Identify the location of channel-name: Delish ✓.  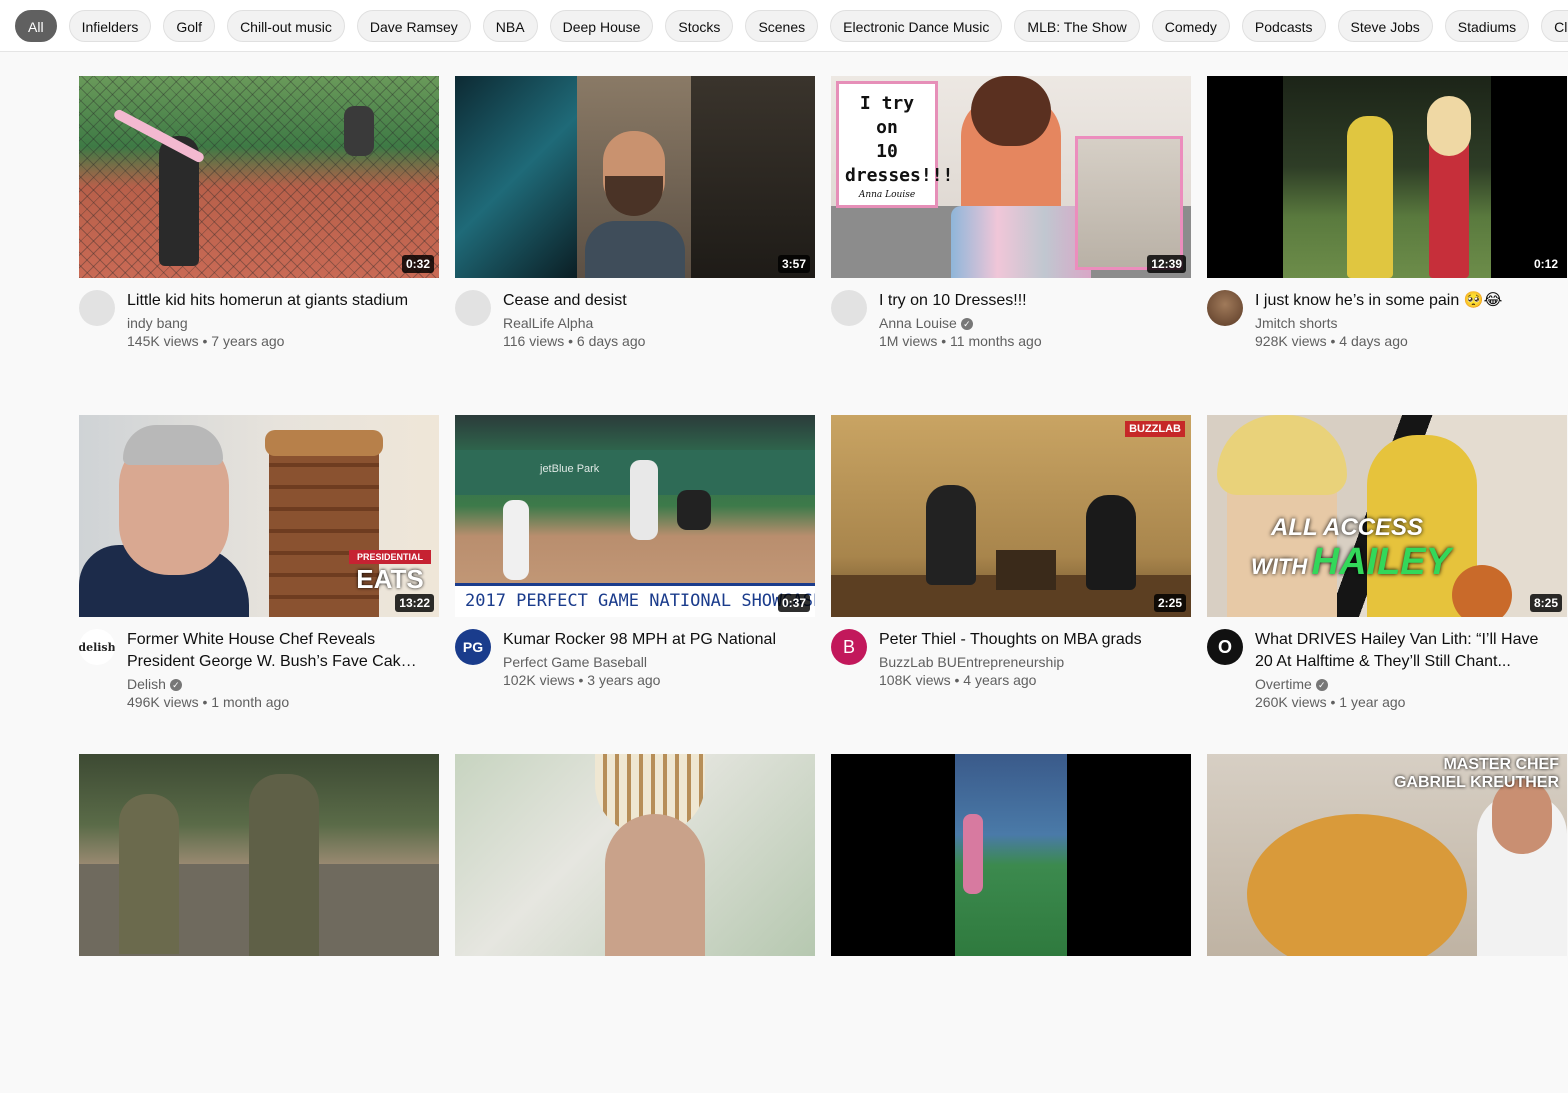
(273, 684).